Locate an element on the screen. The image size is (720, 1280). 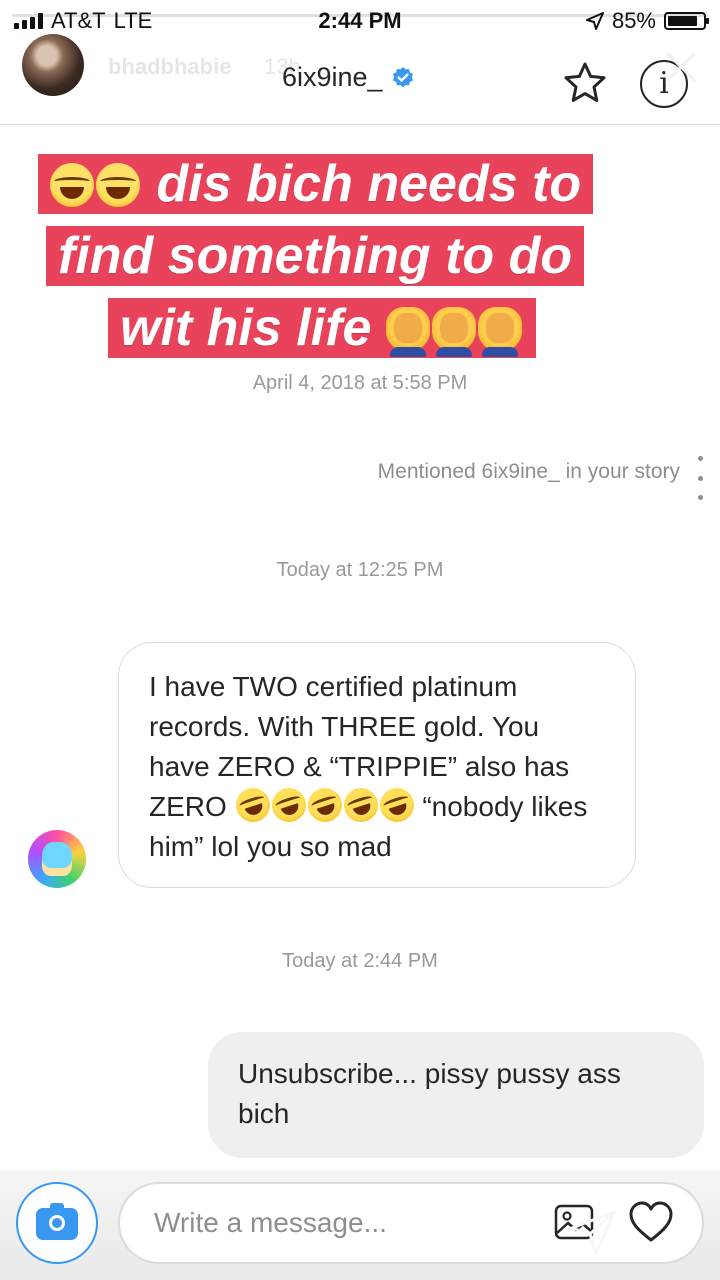
caption-line-1: dis bich needs to is located at coordinates (316, 184).